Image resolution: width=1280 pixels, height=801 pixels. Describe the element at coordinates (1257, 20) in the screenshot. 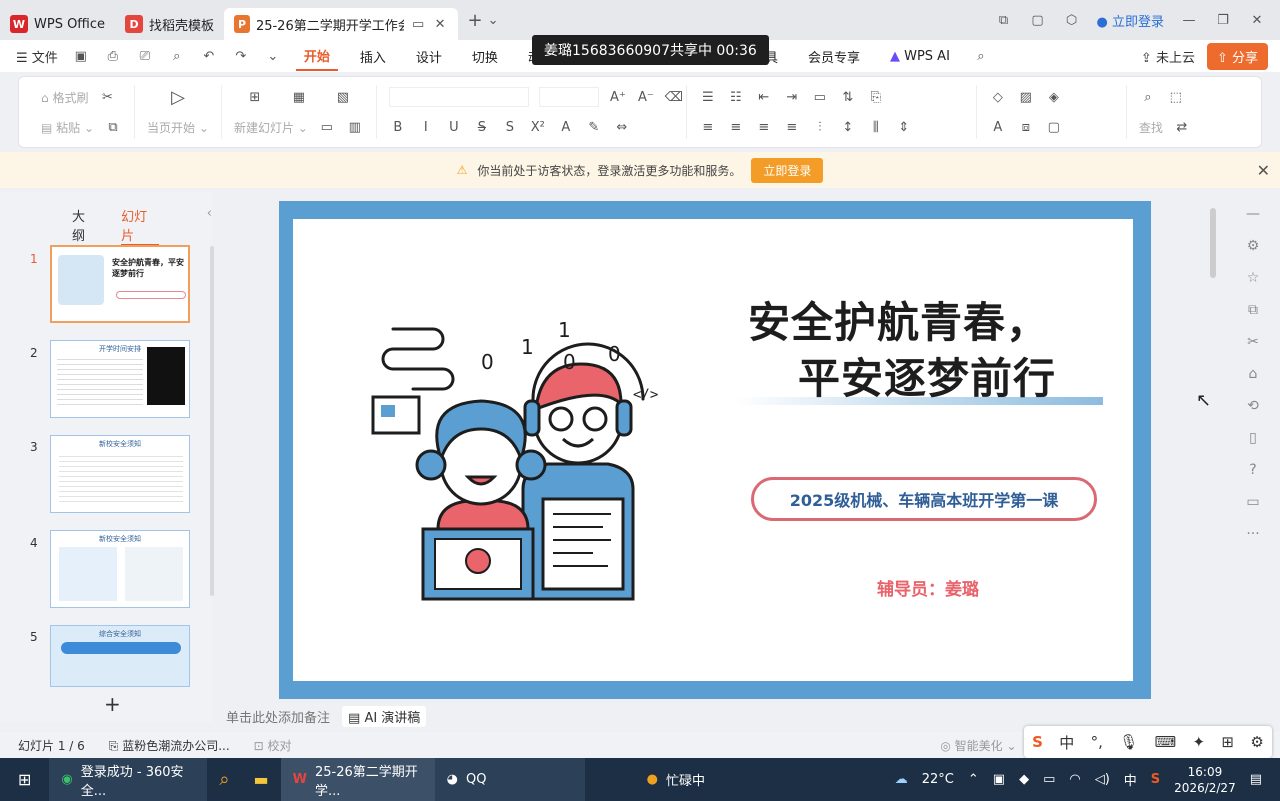

I see `close-window-icon: ✕` at that location.